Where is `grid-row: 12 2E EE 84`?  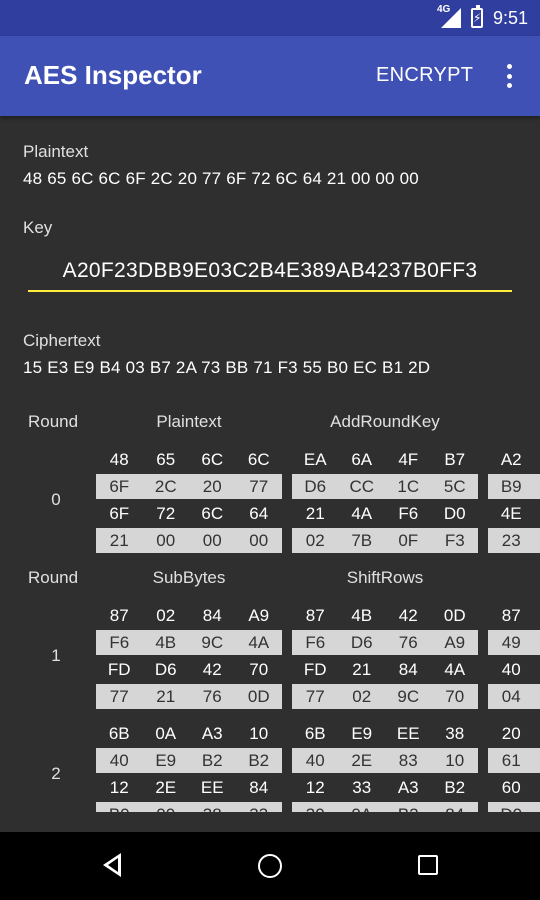
grid-row: 12 2E EE 84 is located at coordinates (189, 787).